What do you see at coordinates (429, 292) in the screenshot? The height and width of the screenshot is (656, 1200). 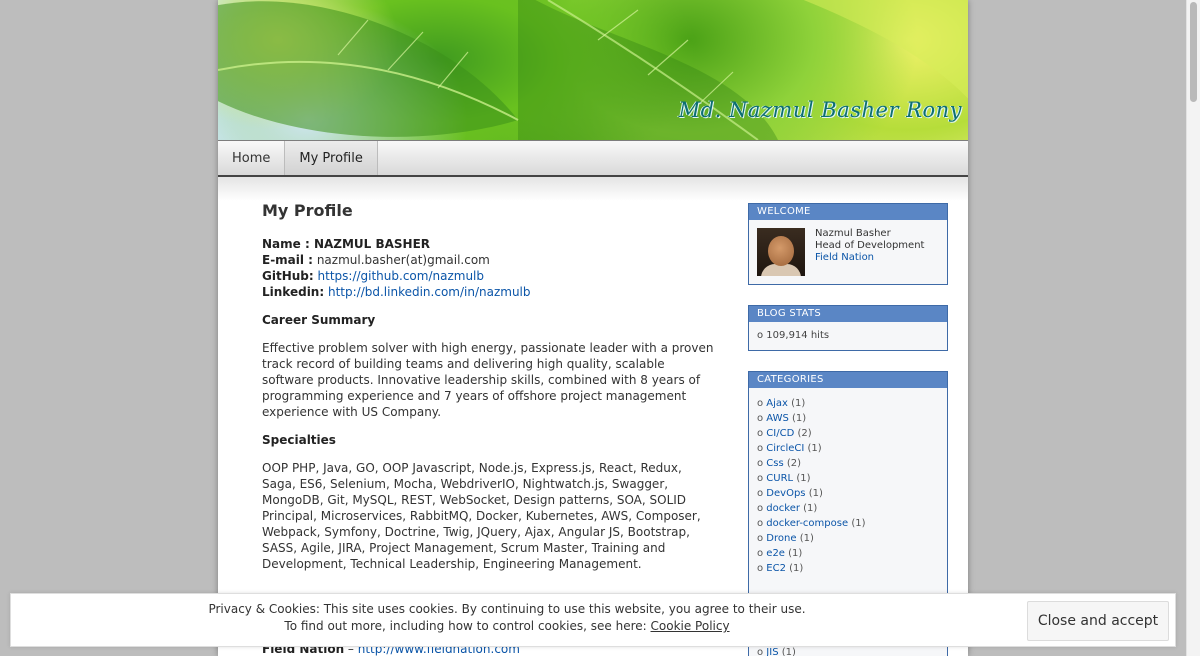 I see `linkedin-link: http://bd.linkedin.com/in/nazmulb` at bounding box center [429, 292].